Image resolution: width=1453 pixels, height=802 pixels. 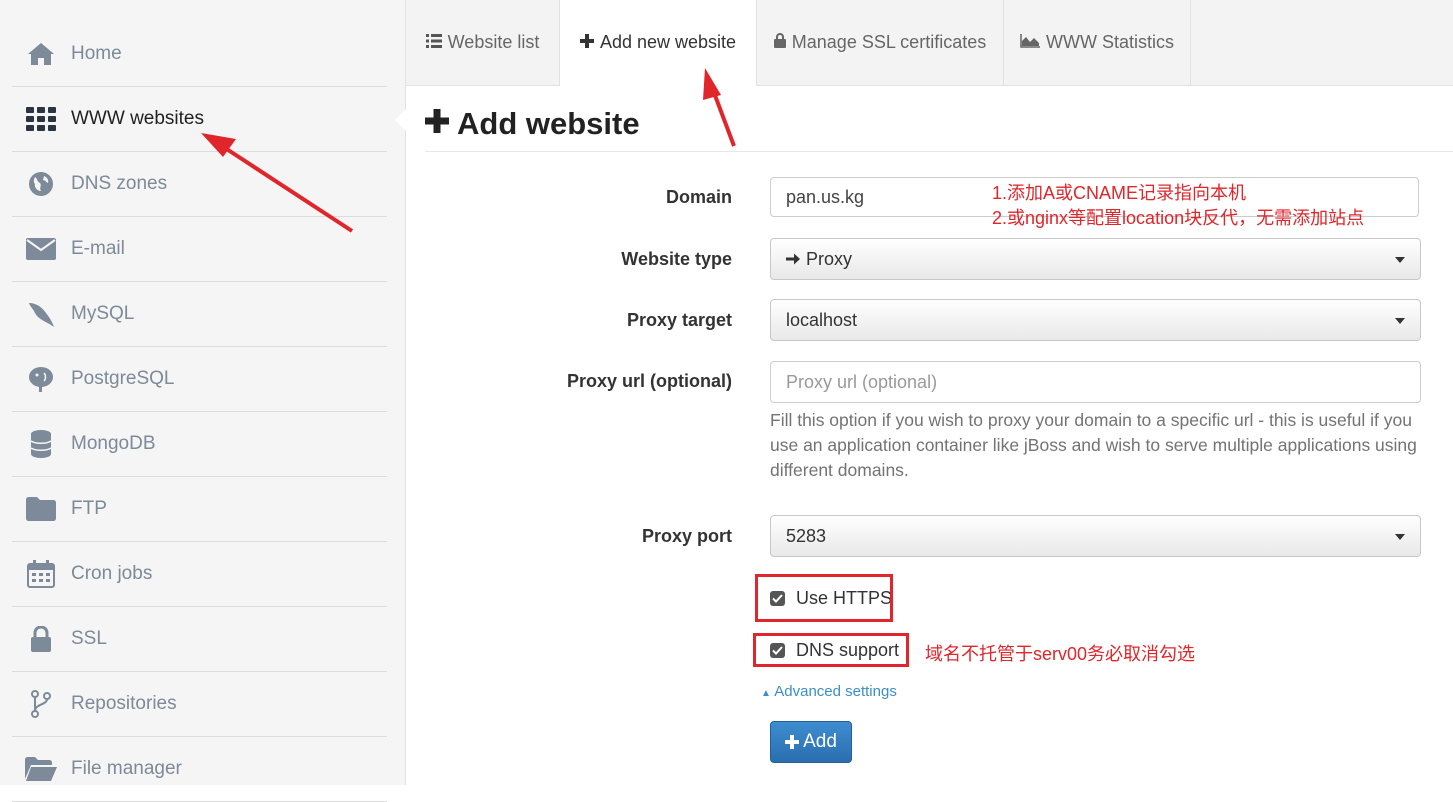 What do you see at coordinates (939, 151) in the screenshot?
I see `title-divider` at bounding box center [939, 151].